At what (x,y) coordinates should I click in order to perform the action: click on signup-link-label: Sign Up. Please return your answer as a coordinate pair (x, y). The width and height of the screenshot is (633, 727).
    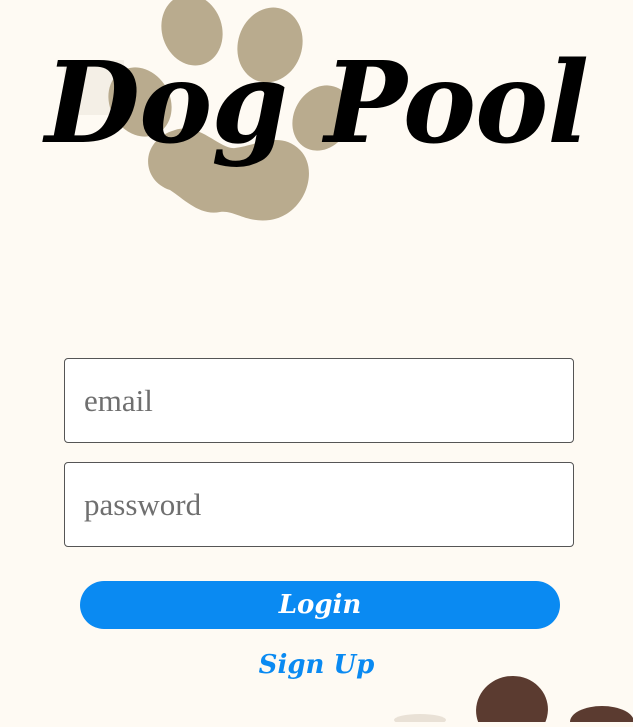
    Looking at the image, I should click on (316, 665).